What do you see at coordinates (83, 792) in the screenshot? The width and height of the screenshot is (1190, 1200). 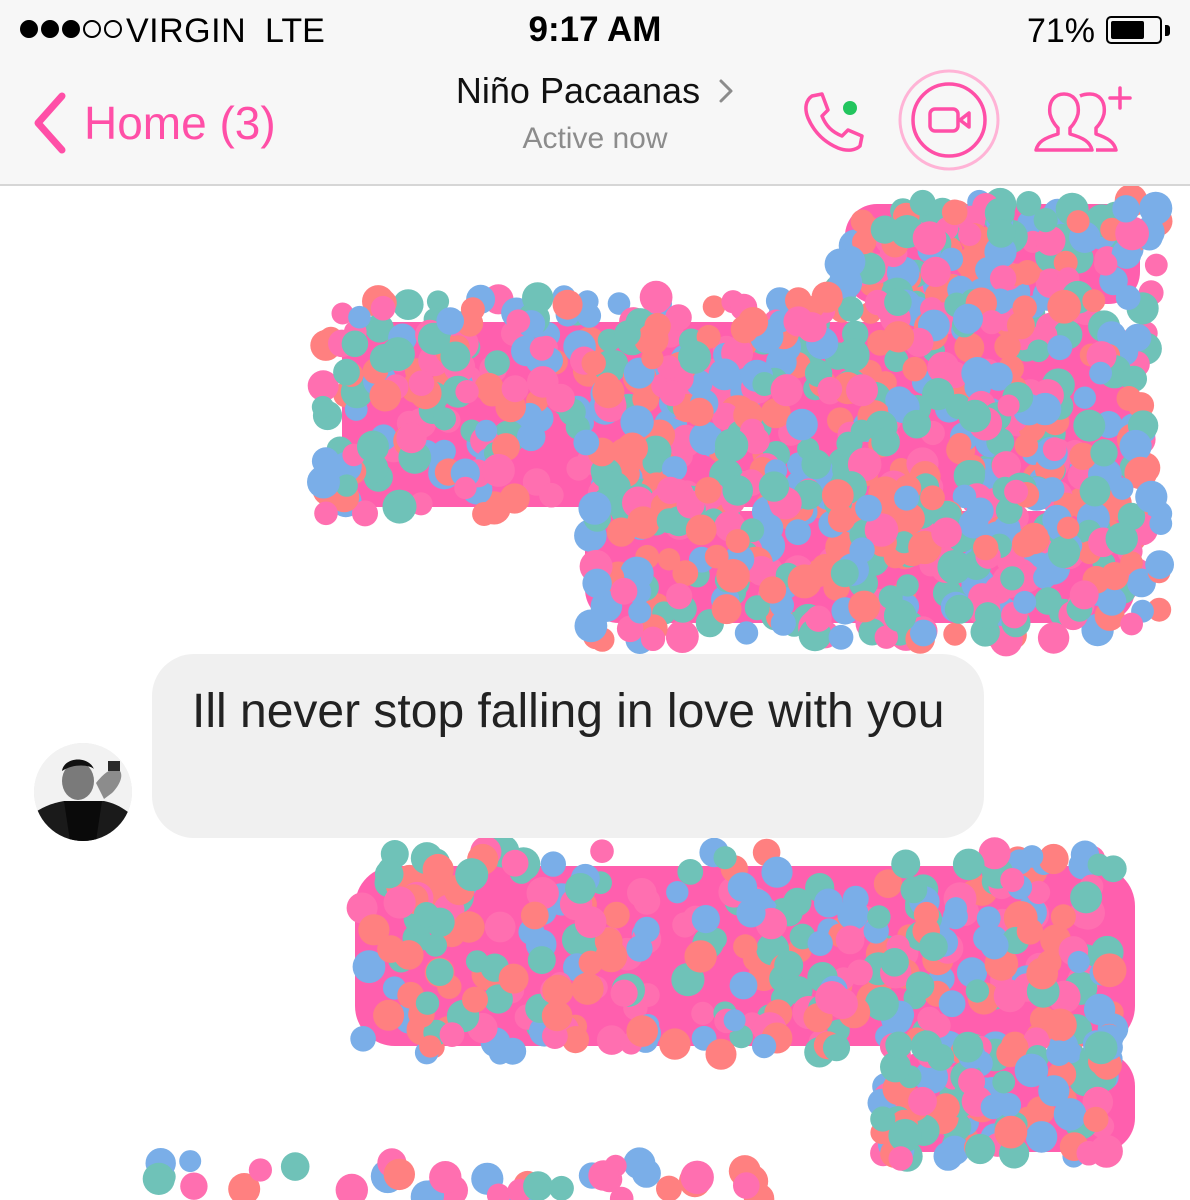 I see `contact-avatar` at bounding box center [83, 792].